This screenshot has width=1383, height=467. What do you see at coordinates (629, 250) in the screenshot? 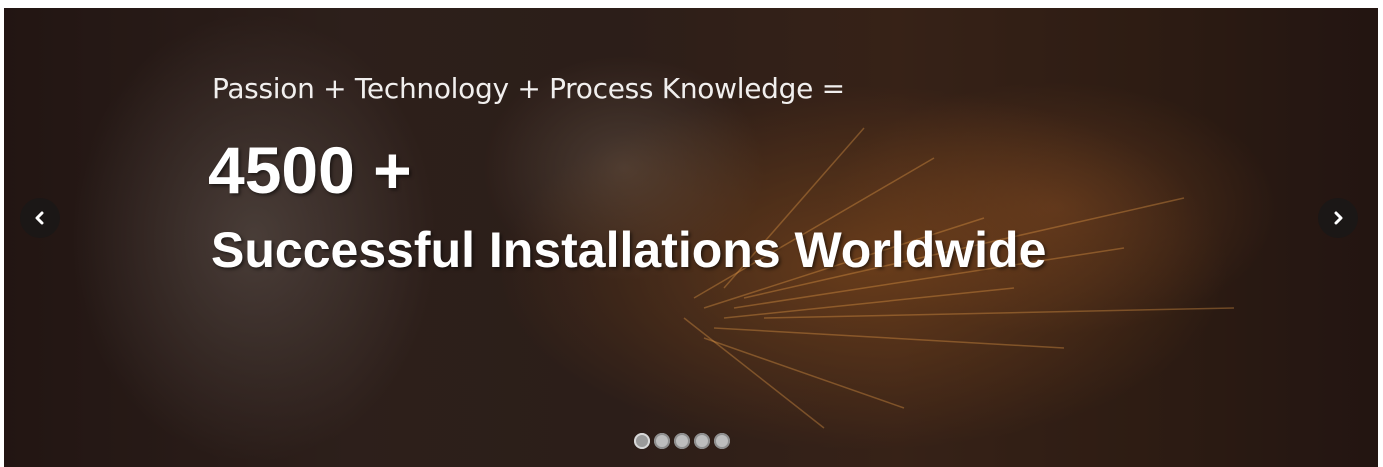
I see `slide-headline-text: Successful Installations Worldwide` at bounding box center [629, 250].